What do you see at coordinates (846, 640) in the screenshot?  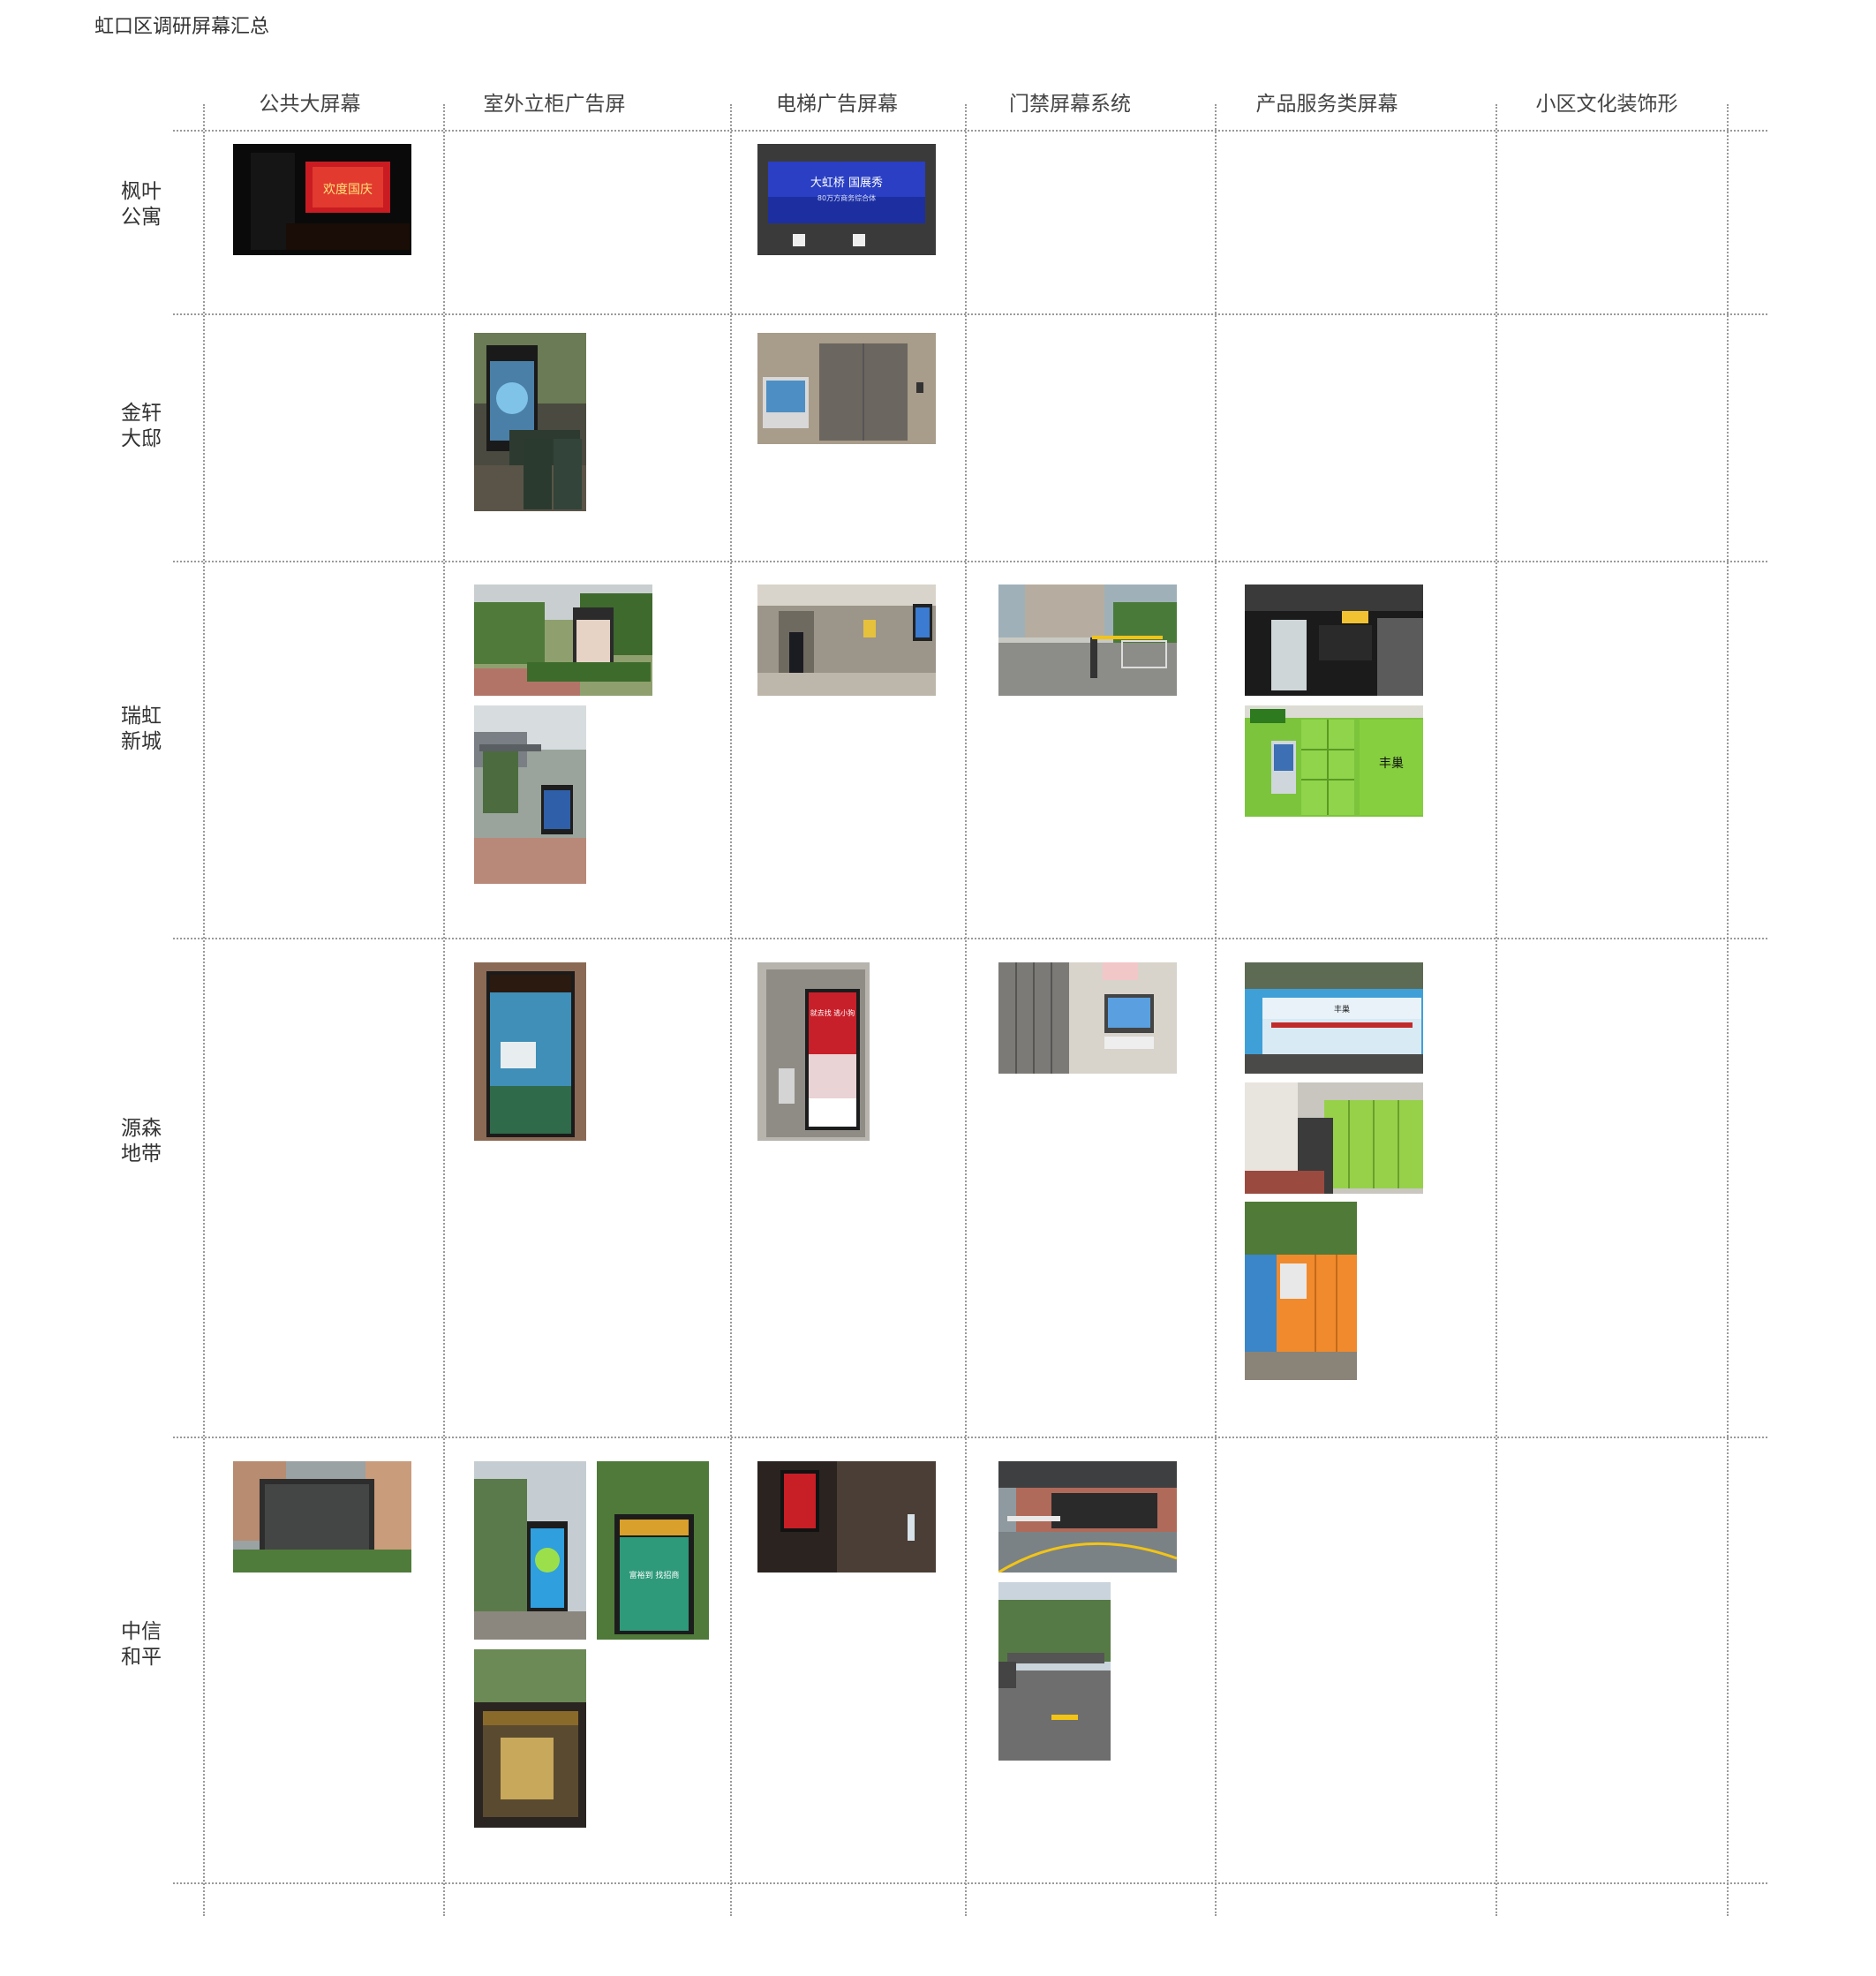 I see `photo-ruihong-elevator-screen` at bounding box center [846, 640].